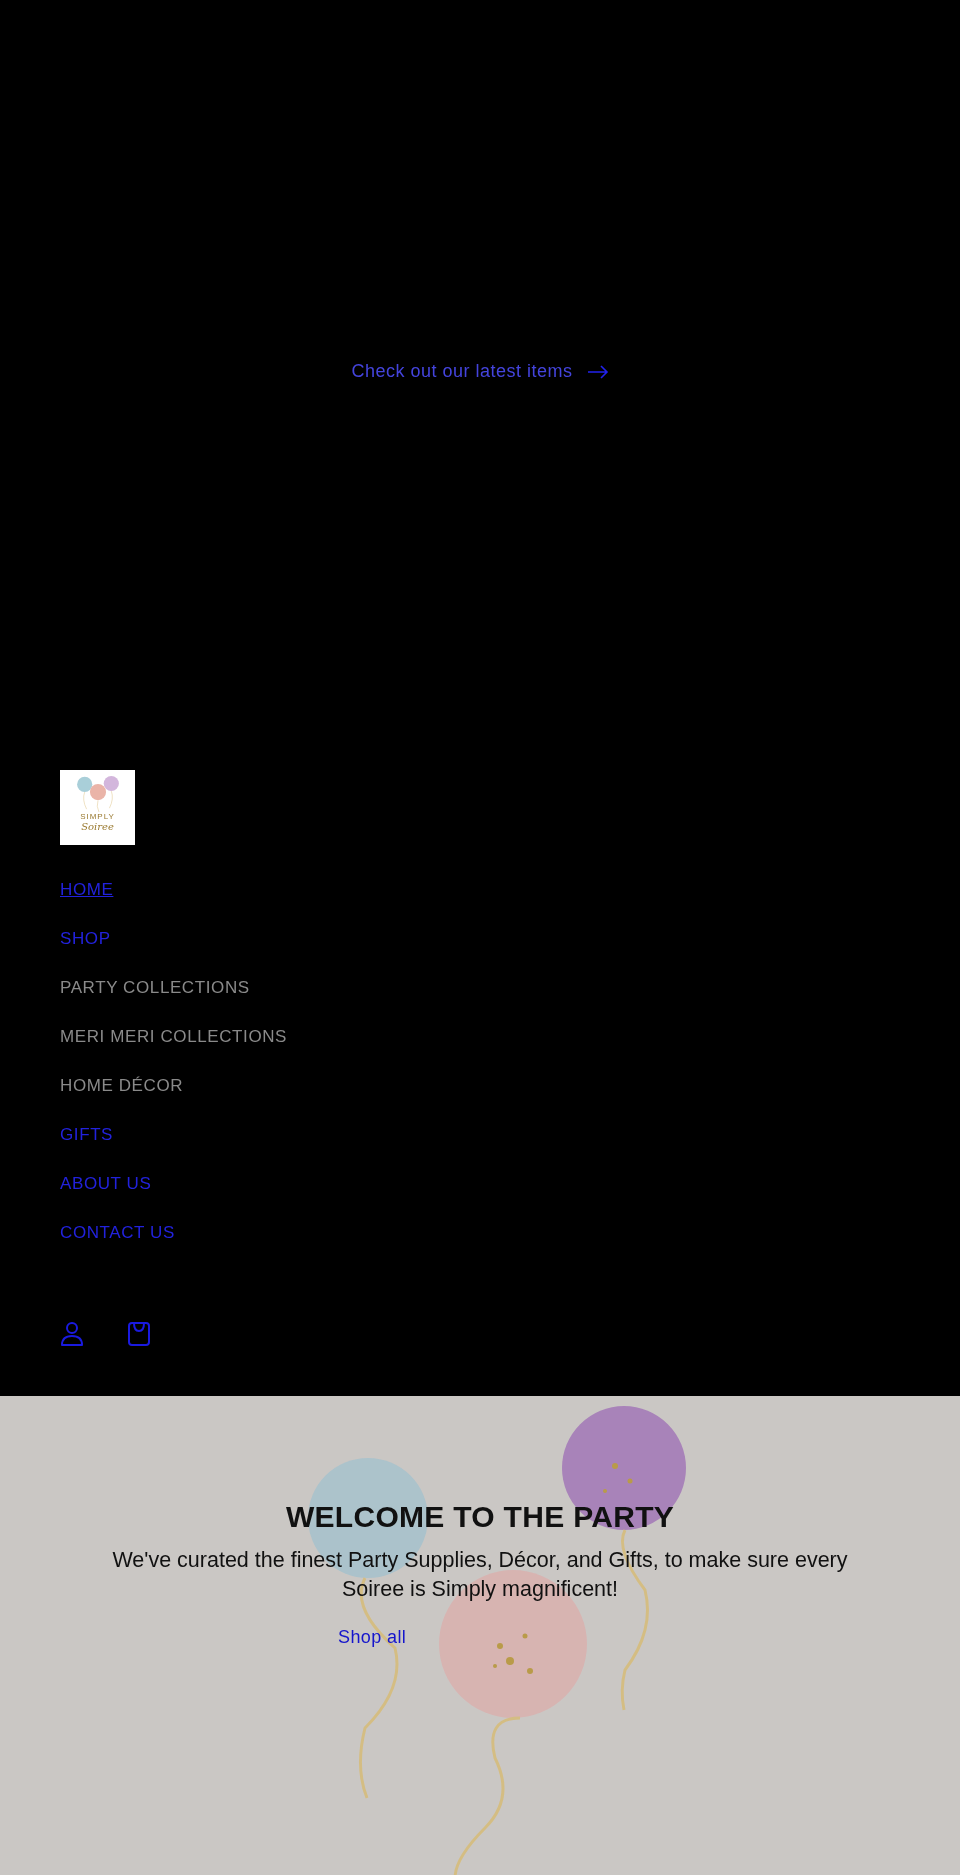 Image resolution: width=960 pixels, height=1875 pixels. I want to click on nav-link: HOME DÉCOR, so click(122, 1085).